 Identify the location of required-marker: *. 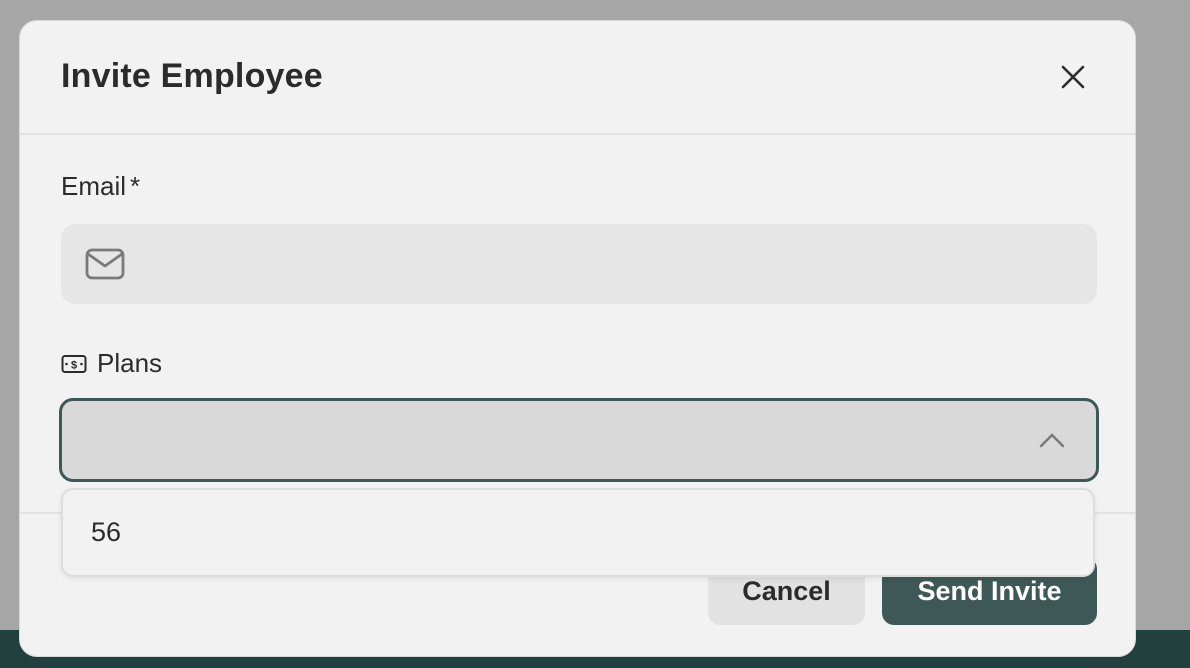
(135, 186).